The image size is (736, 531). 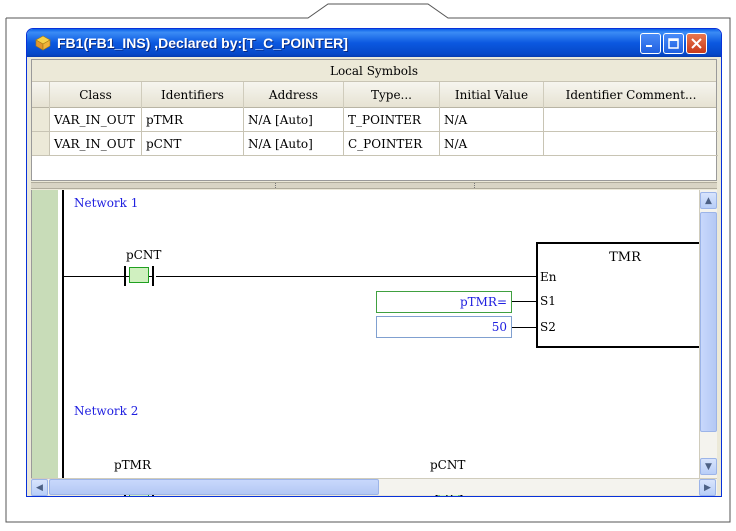 I want to click on maximize-icon, so click(x=673, y=43).